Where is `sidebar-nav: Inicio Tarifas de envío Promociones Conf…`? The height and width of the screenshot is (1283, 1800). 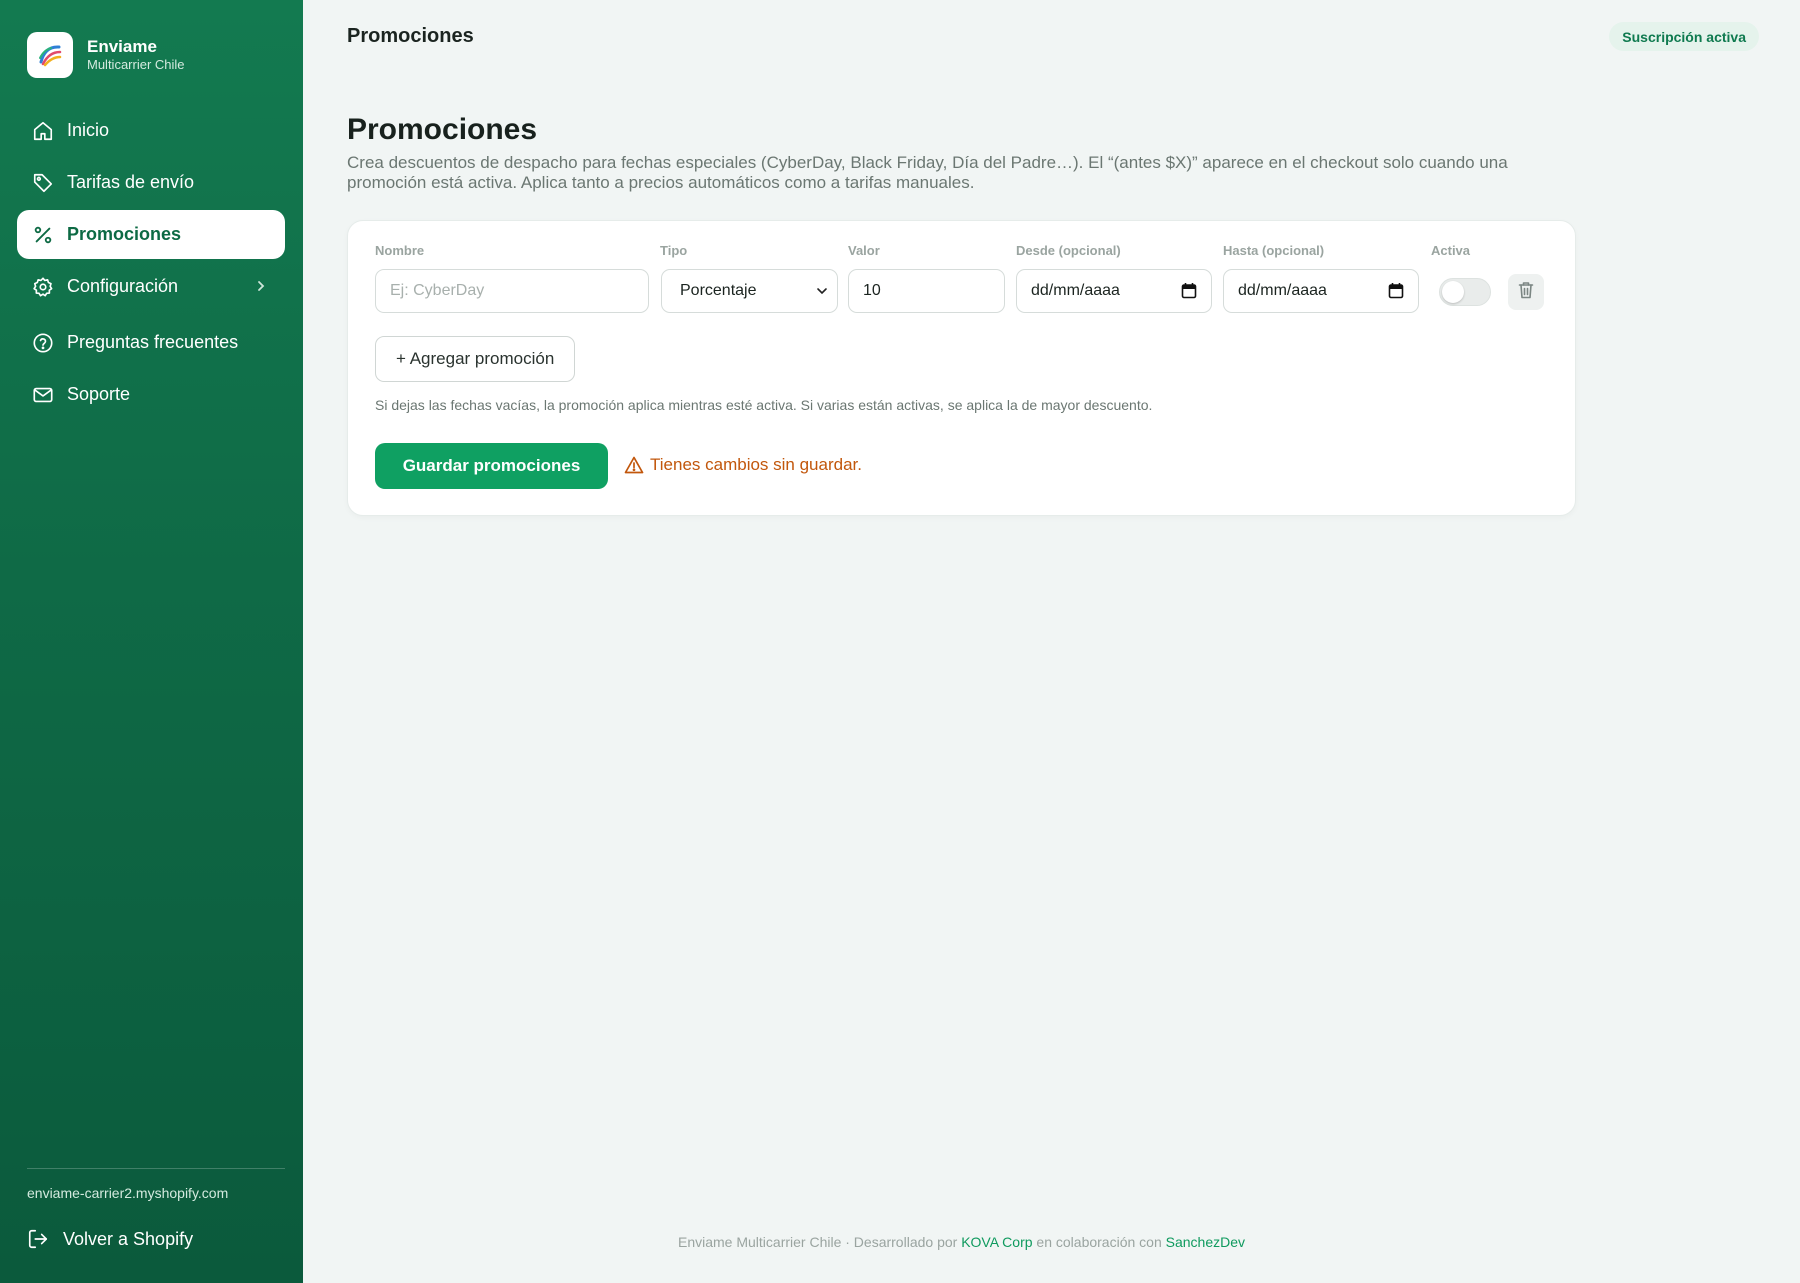 sidebar-nav: Inicio Tarifas de envío Promociones Conf… is located at coordinates (151, 264).